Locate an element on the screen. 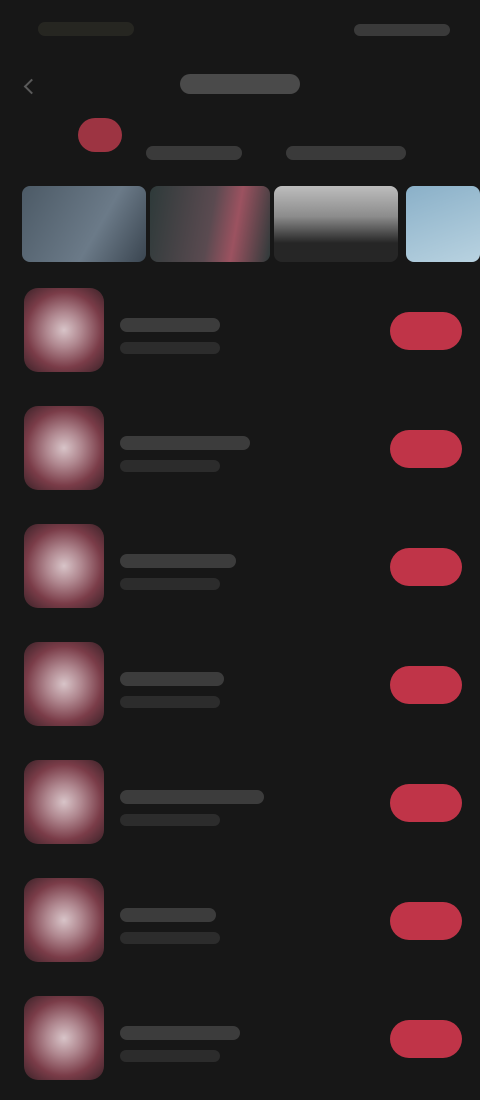 Image resolution: width=480 pixels, height=1100 pixels. status-bar is located at coordinates (240, 28).